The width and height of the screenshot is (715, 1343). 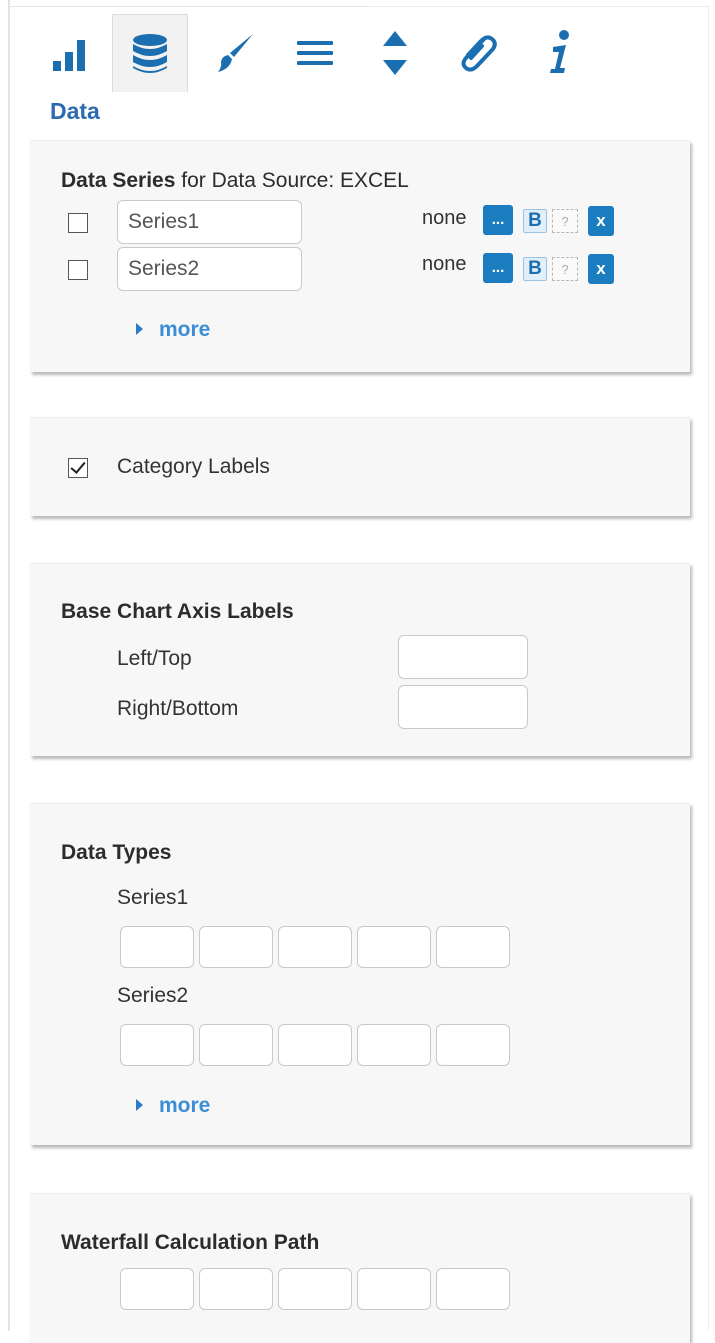 I want to click on brush-icon, so click(x=235, y=53).